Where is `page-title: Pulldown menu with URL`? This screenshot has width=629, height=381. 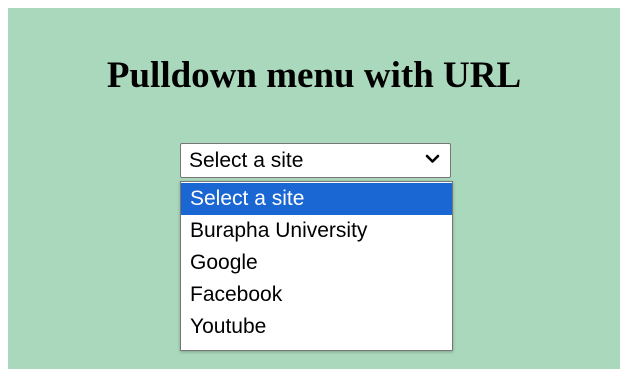 page-title: Pulldown menu with URL is located at coordinates (314, 75).